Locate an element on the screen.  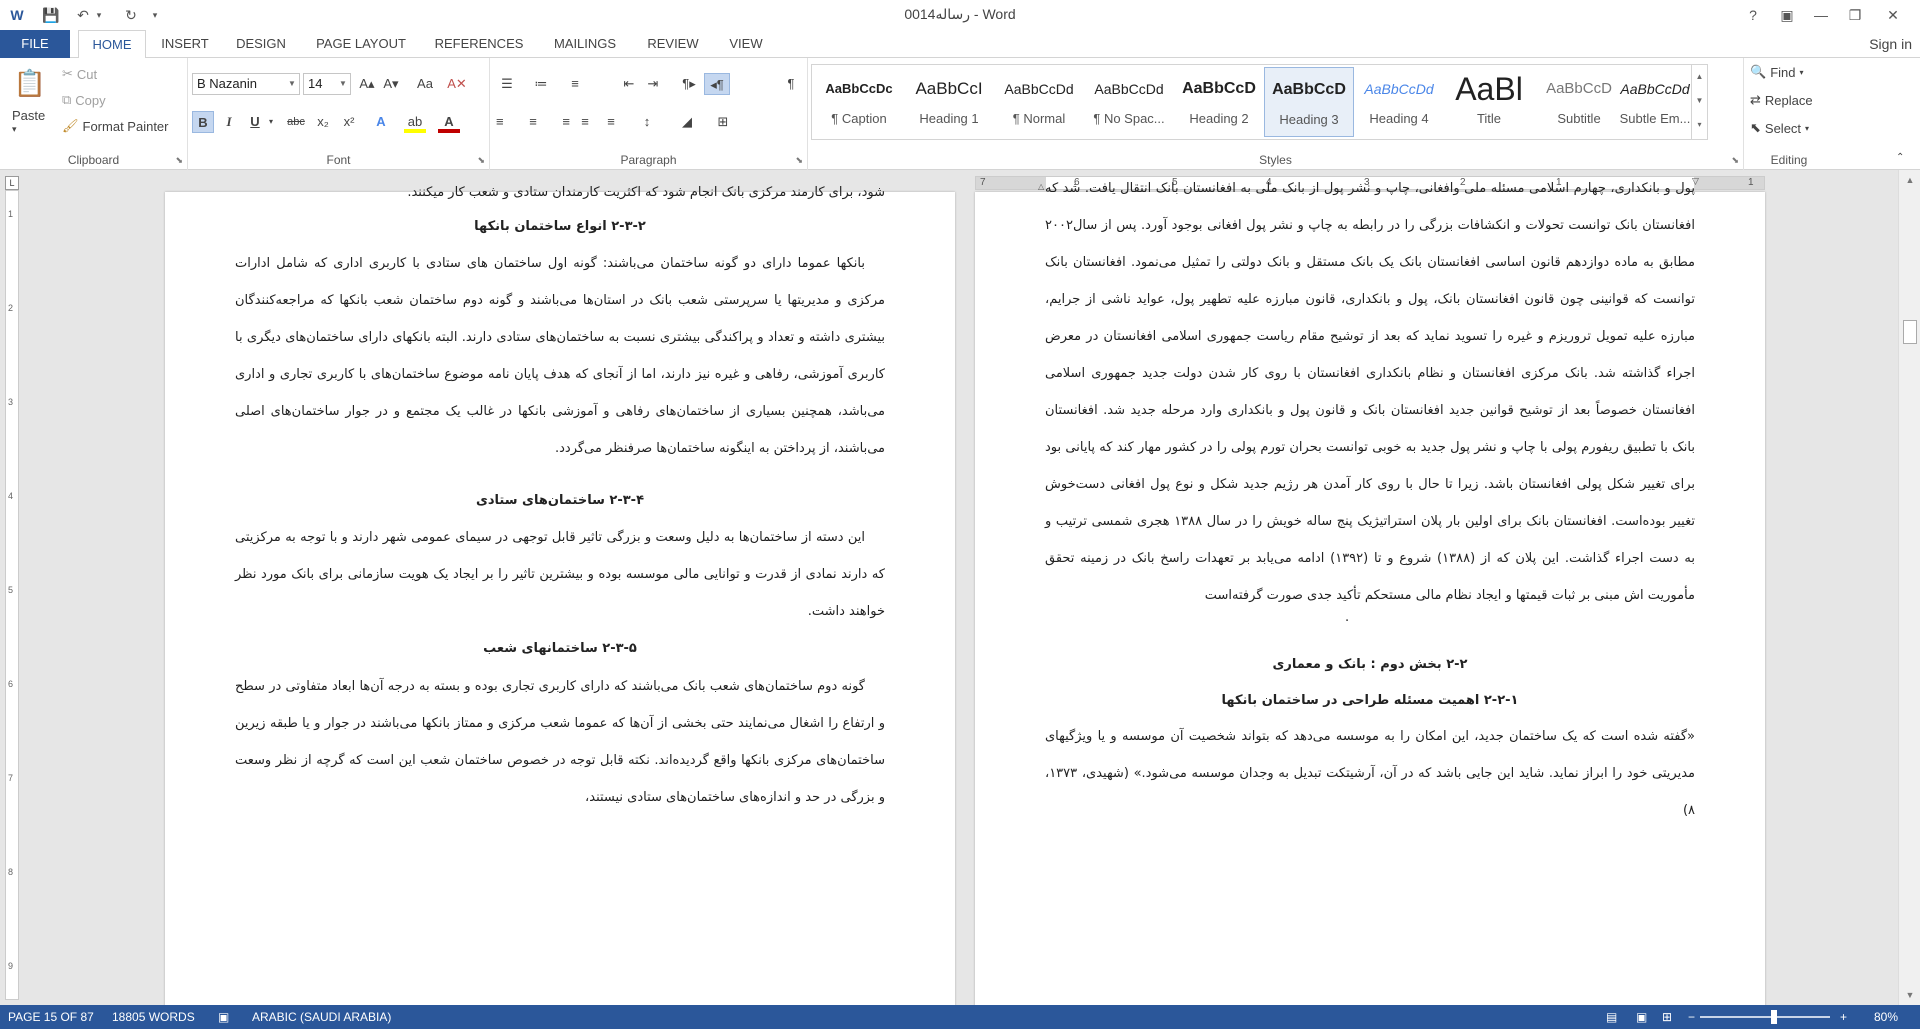
format-painter-button: 🖌 Format Painter is located at coordinates (115, 126).